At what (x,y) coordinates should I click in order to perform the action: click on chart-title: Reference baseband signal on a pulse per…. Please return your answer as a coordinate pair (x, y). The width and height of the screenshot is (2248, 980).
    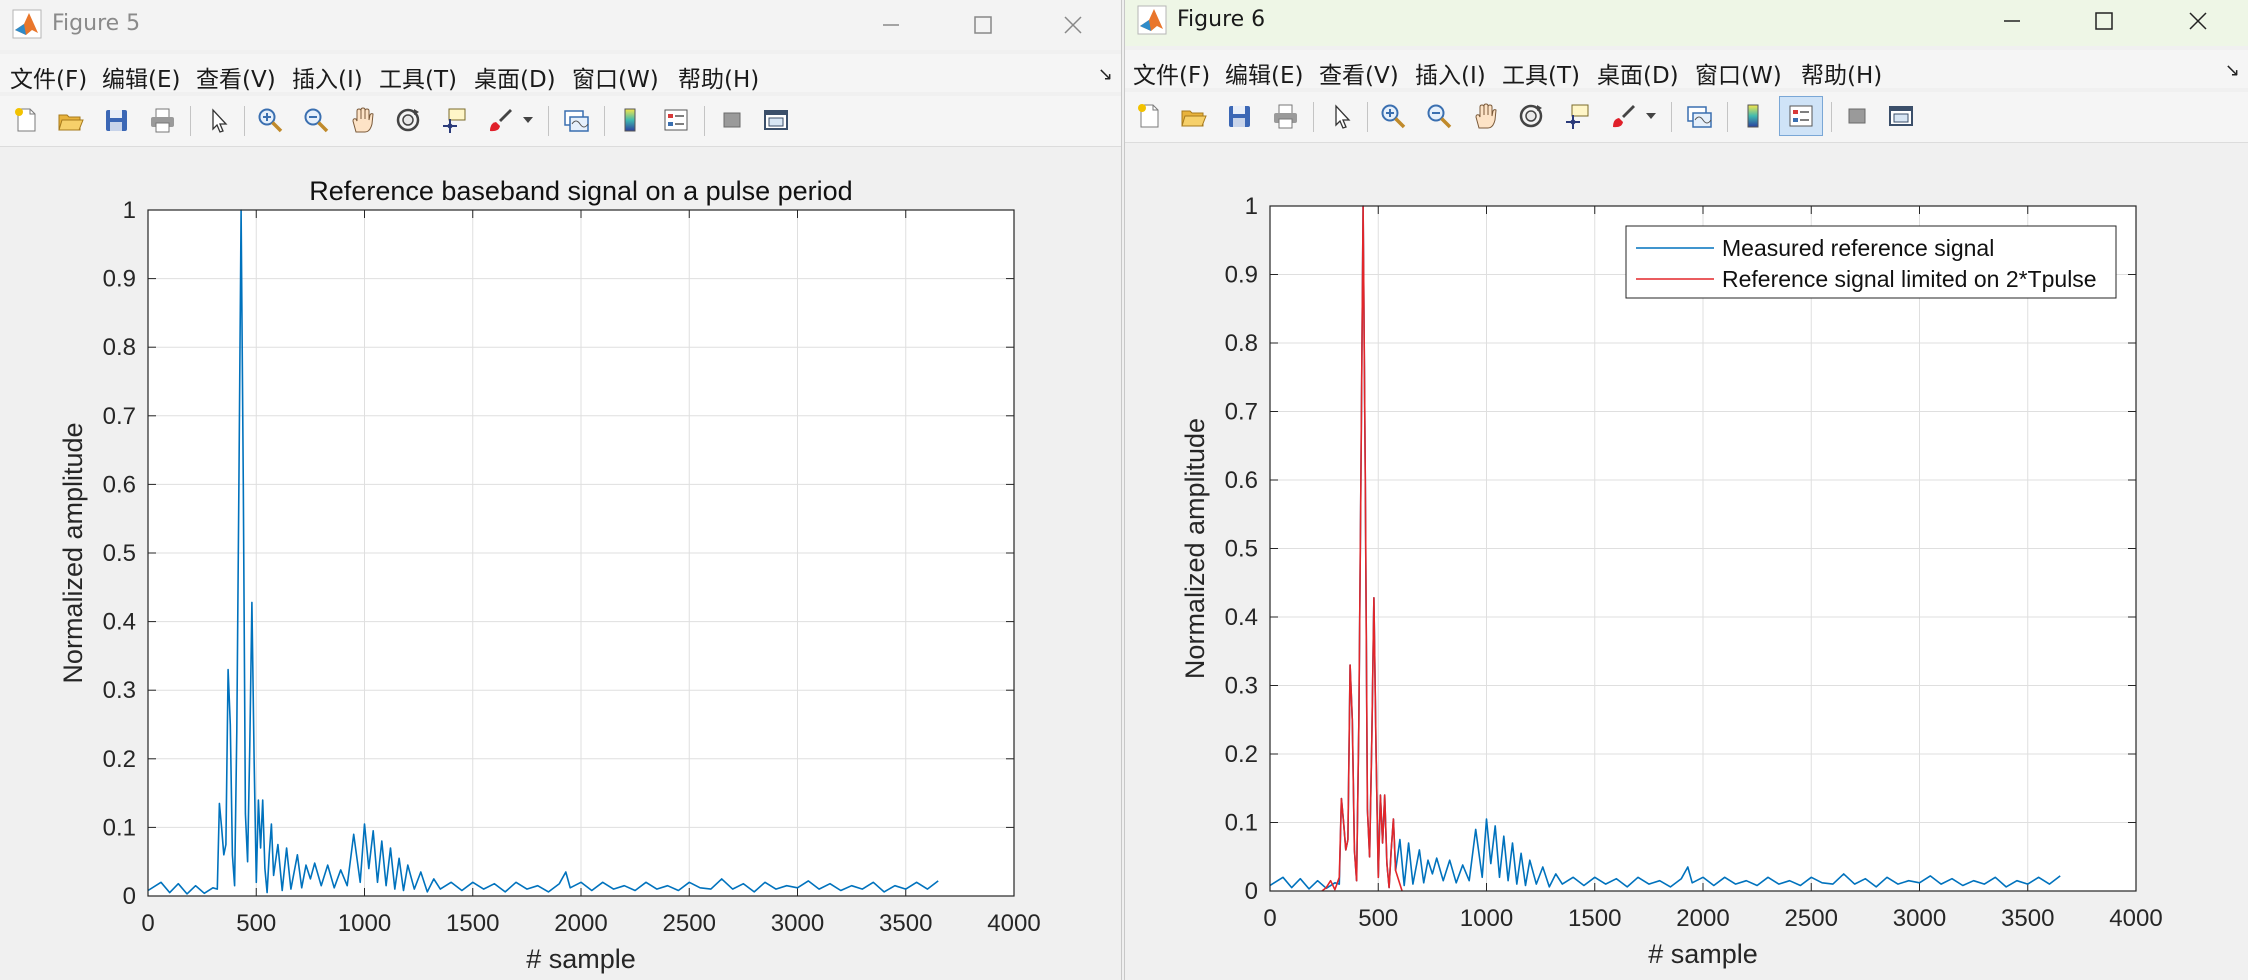
    Looking at the image, I should click on (580, 191).